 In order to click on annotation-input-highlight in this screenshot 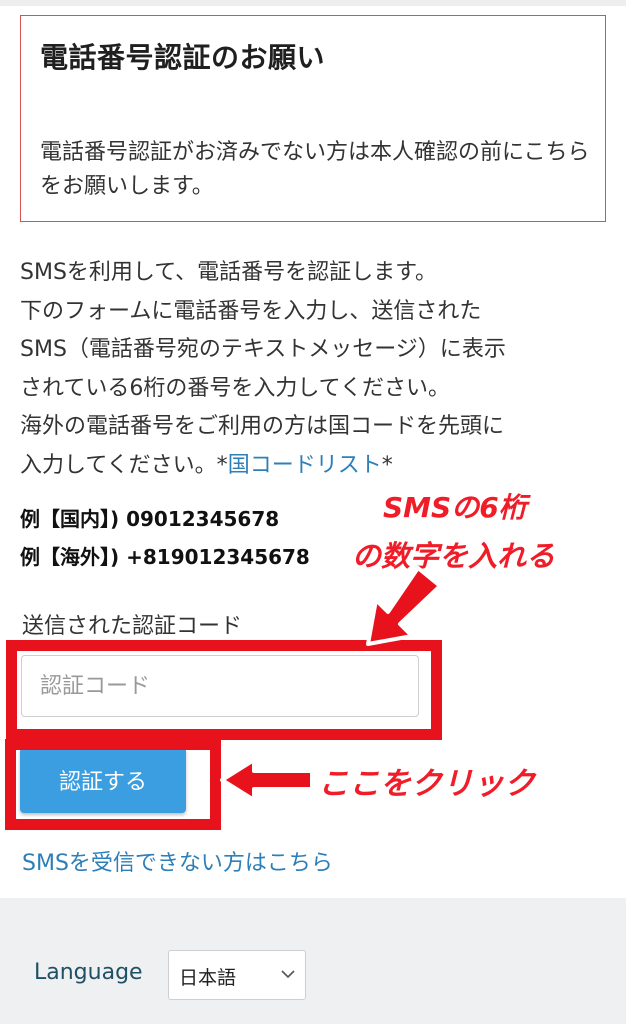, I will do `click(224, 690)`.